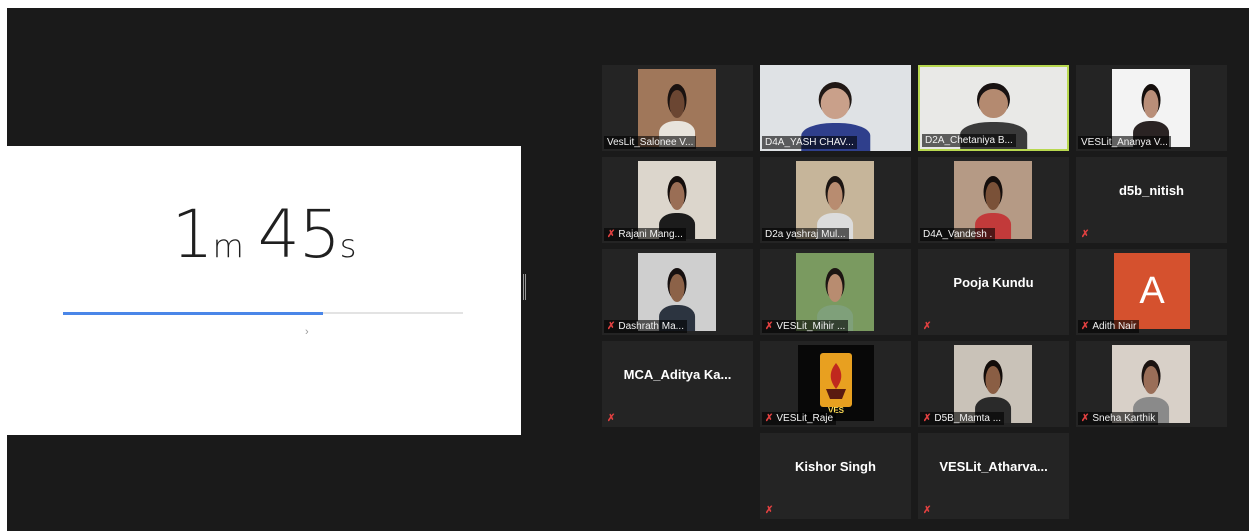 This screenshot has height=531, width=1249. Describe the element at coordinates (1151, 190) in the screenshot. I see `participant-name: d5b_nitish` at that location.